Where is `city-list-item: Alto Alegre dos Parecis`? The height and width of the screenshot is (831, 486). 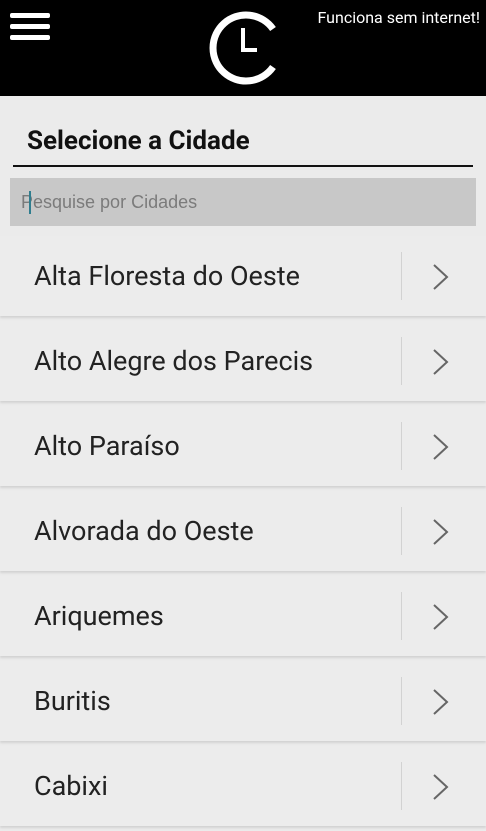
city-list-item: Alto Alegre dos Parecis is located at coordinates (243, 361).